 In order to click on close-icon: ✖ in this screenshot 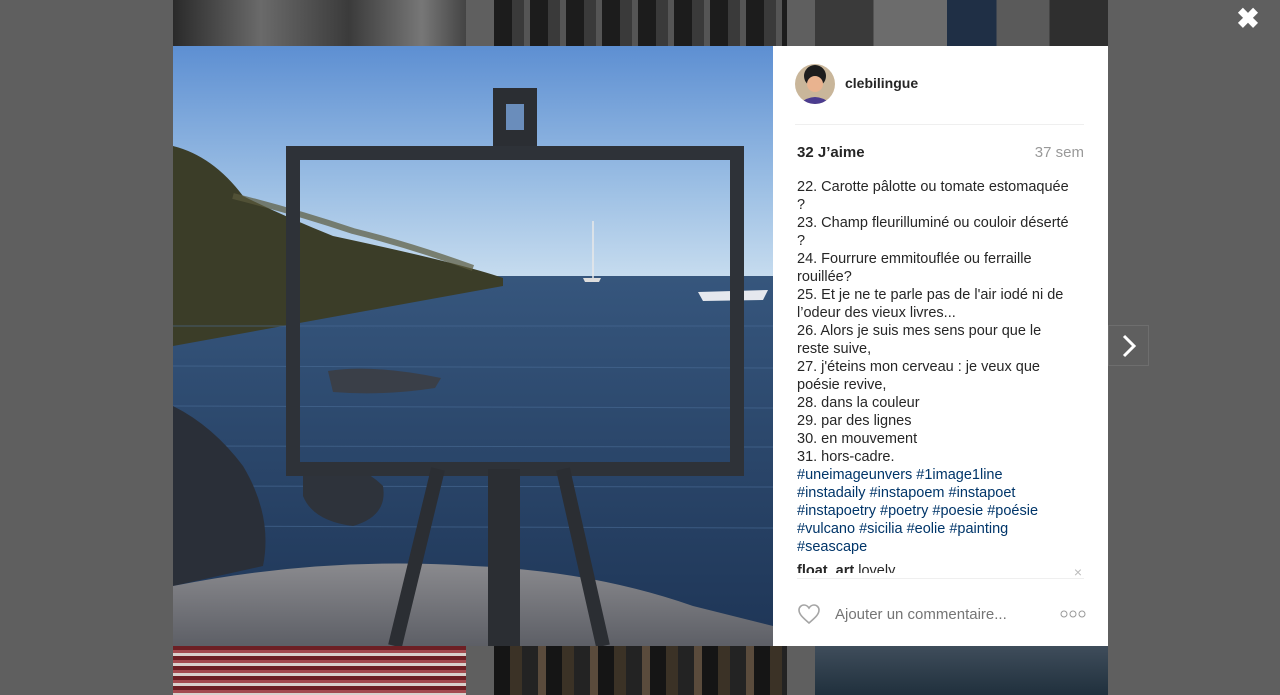, I will do `click(1248, 19)`.